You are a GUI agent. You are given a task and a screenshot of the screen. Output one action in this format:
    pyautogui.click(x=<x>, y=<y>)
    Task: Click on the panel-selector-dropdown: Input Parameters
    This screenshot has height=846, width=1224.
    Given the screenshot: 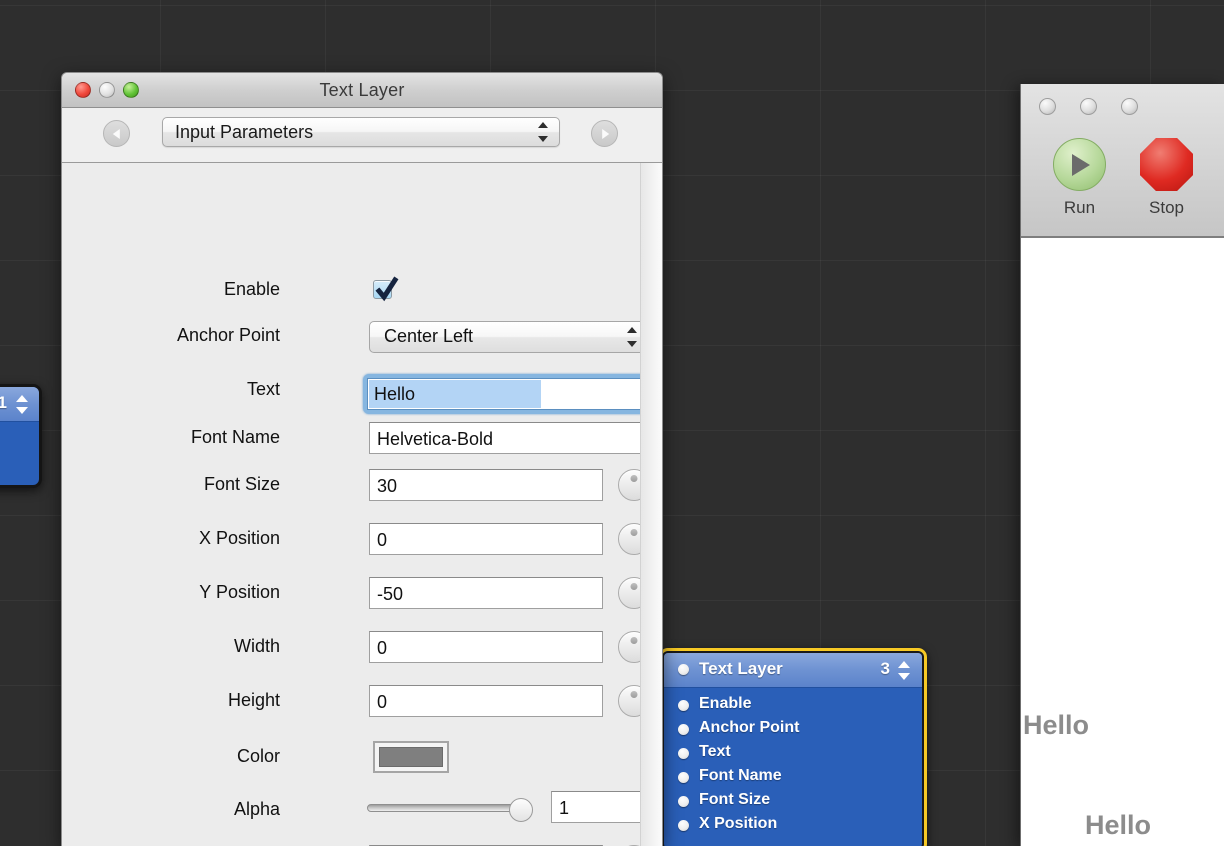 What is the action you would take?
    pyautogui.click(x=361, y=132)
    